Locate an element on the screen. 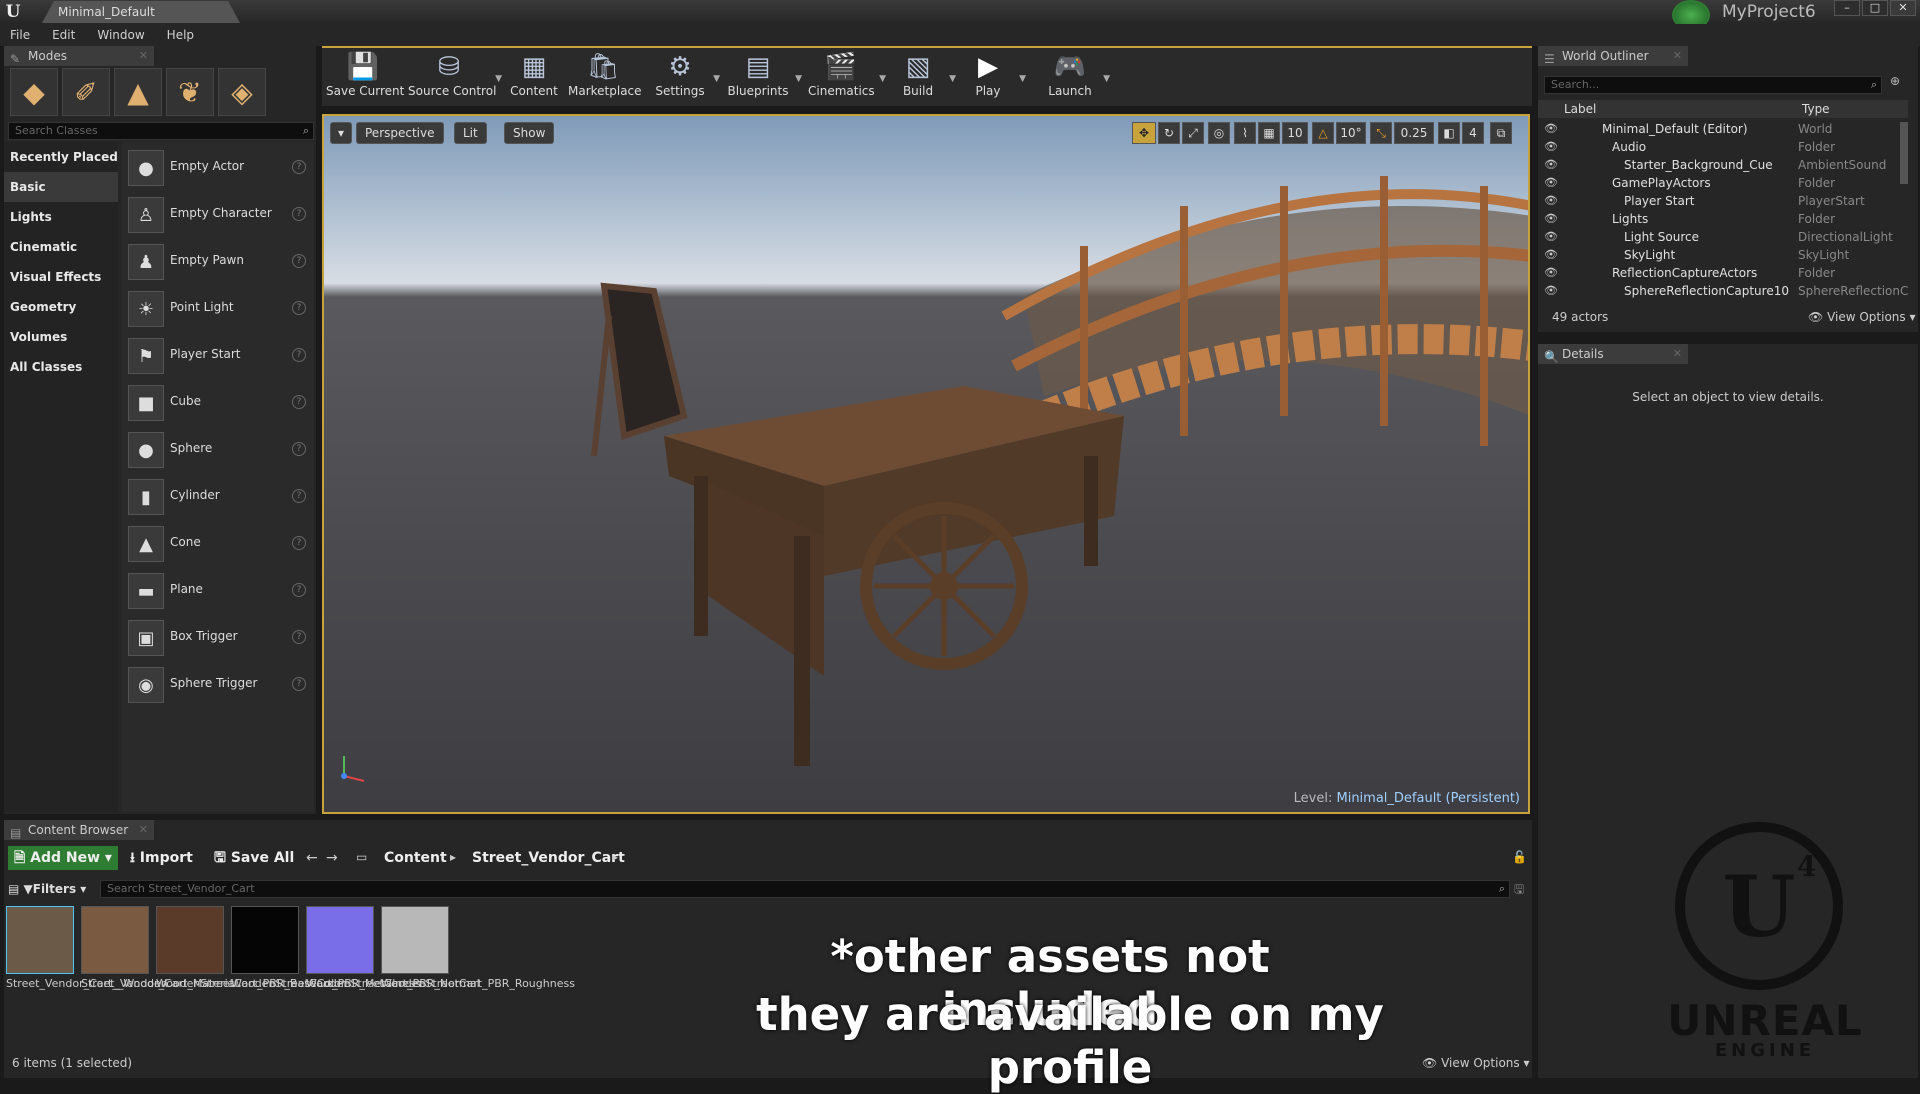 This screenshot has height=1094, width=1920. rotation-snap-icon: △ is located at coordinates (1323, 133).